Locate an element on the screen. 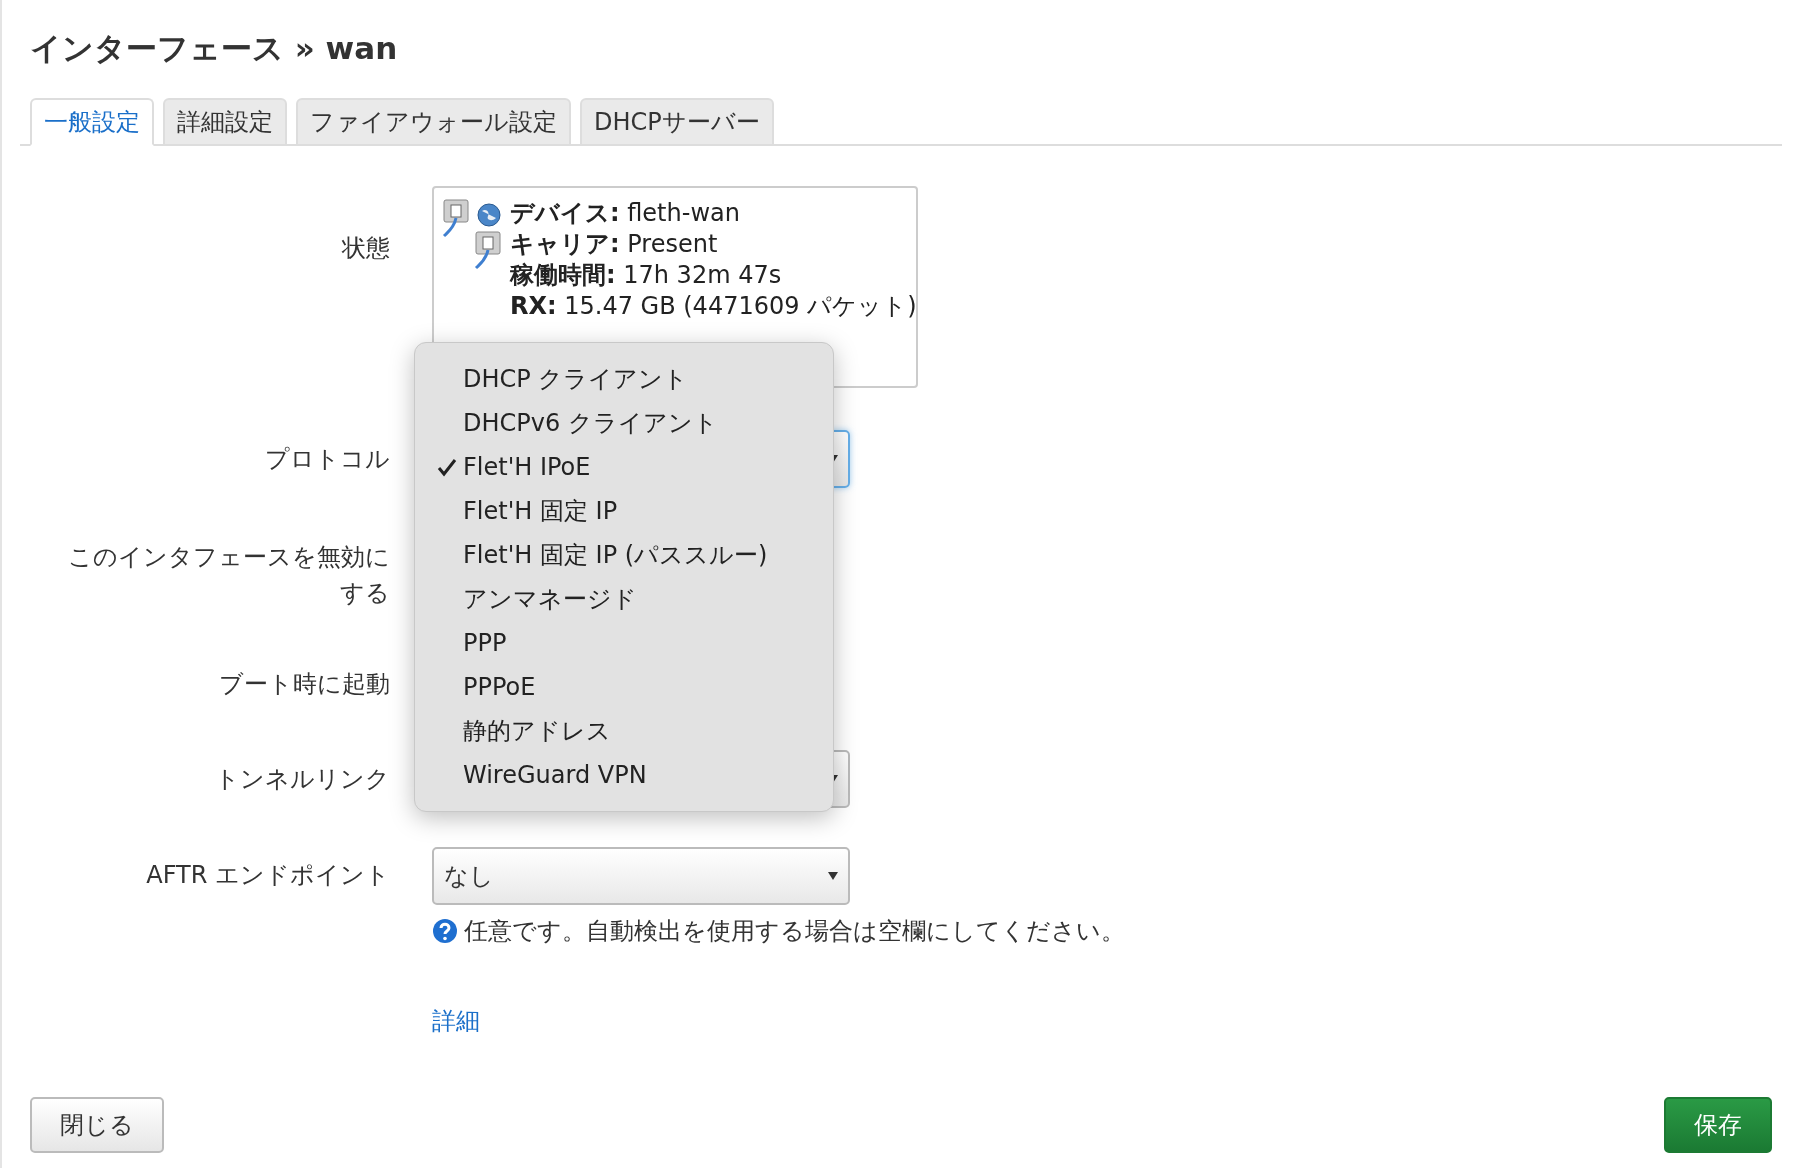 This screenshot has width=1794, height=1168. field-label: 状態 is located at coordinates (365, 248).